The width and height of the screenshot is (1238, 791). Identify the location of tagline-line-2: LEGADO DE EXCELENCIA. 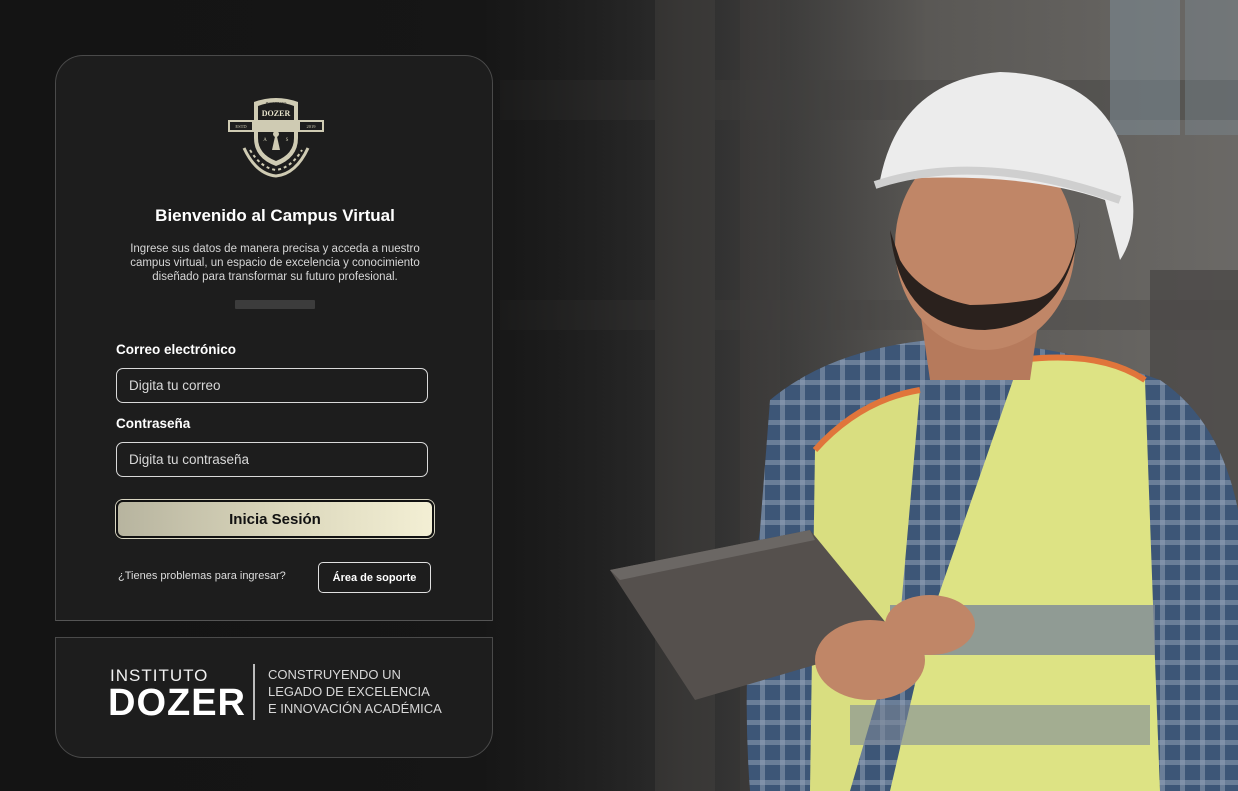
(349, 691).